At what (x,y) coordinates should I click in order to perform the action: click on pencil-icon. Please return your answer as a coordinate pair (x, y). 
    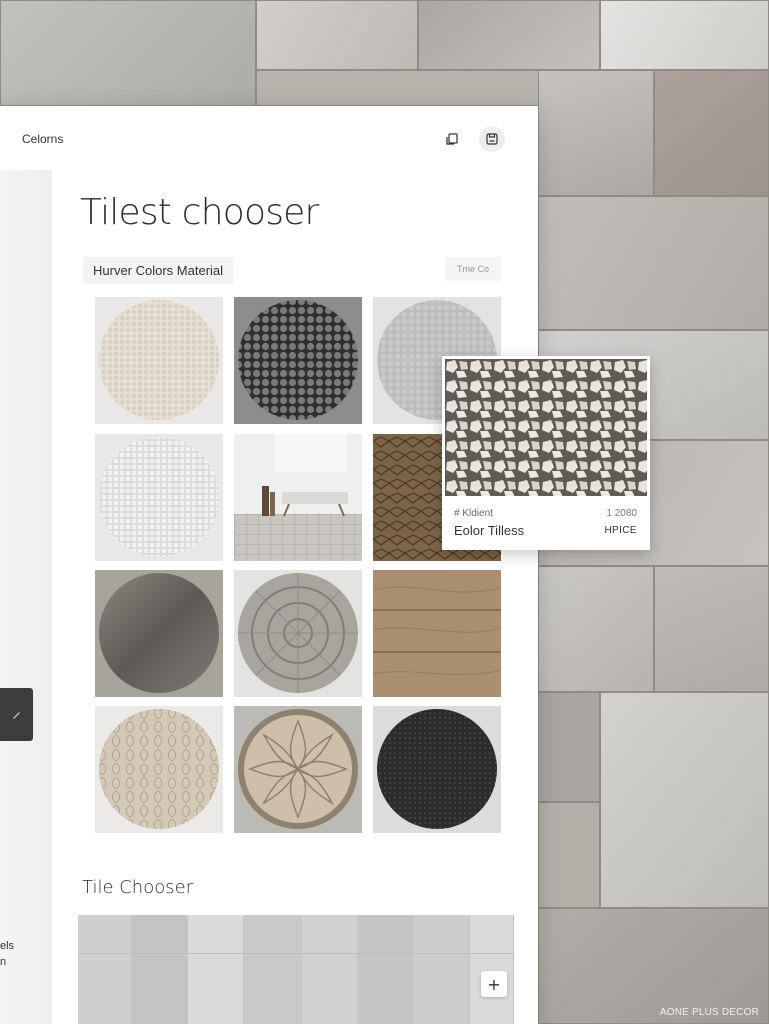
    Looking at the image, I should click on (16, 715).